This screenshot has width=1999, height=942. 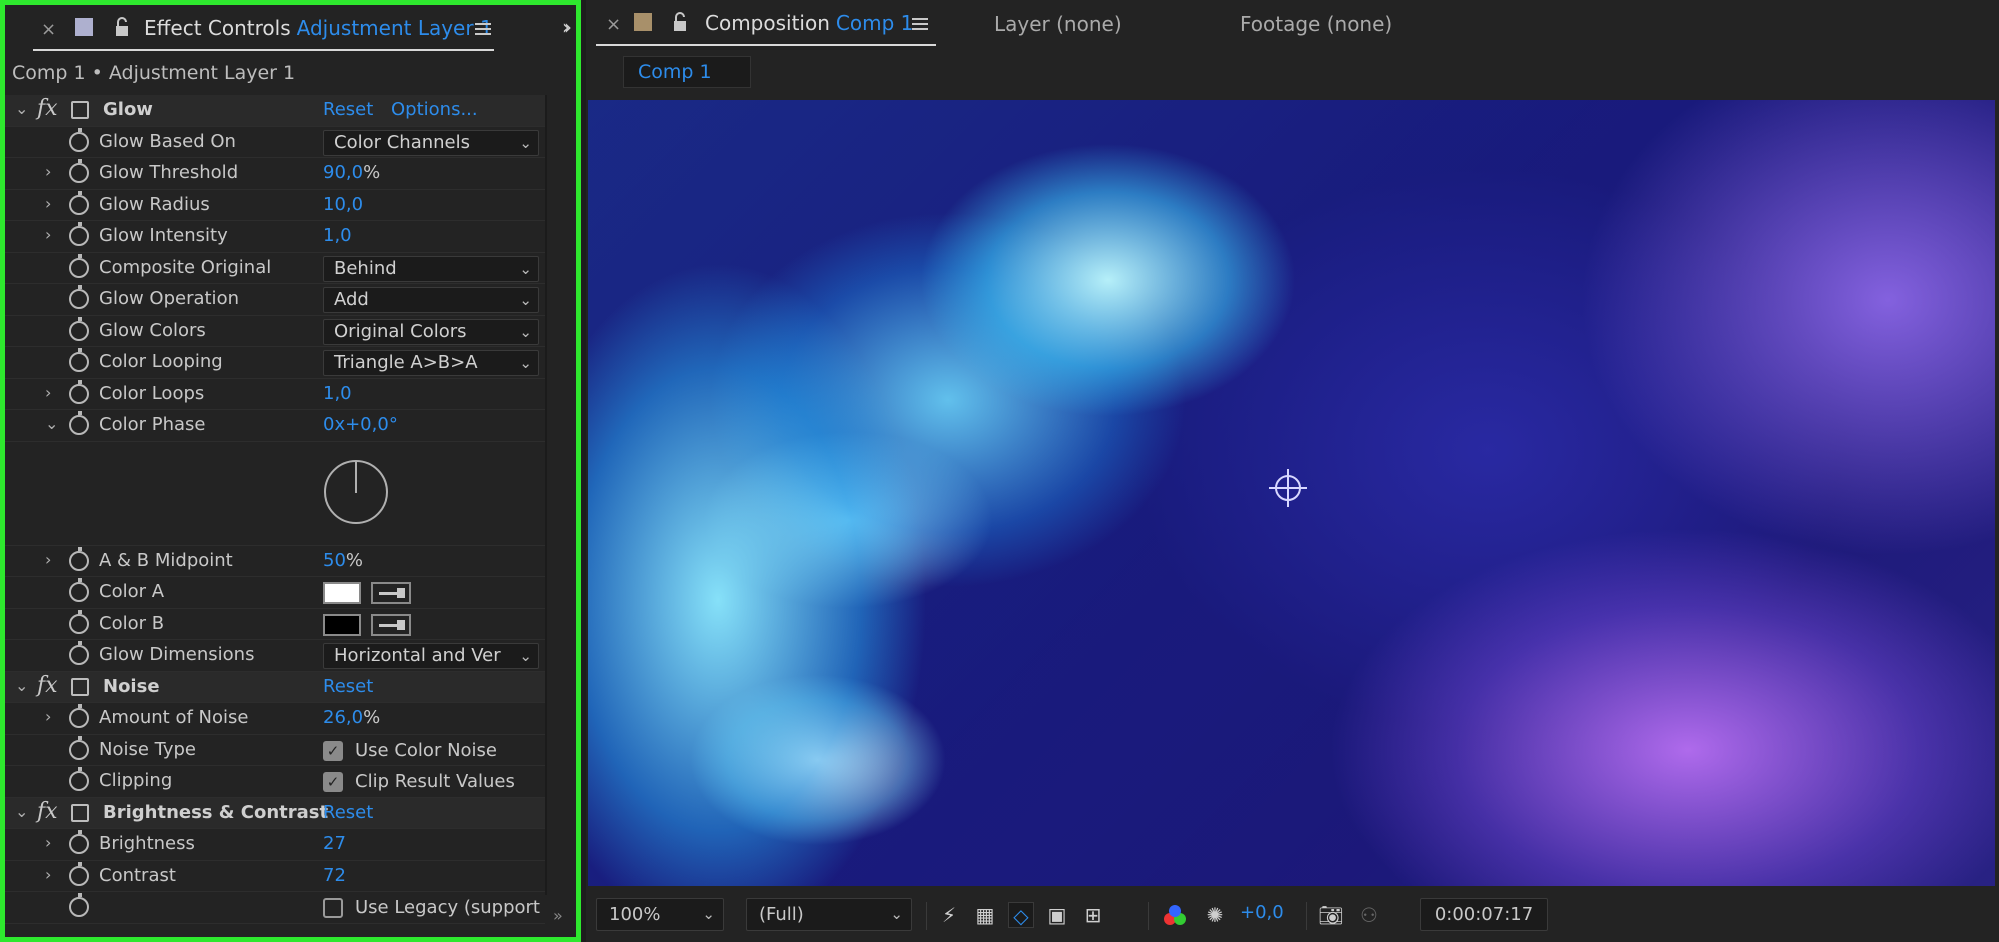 I want to click on effect-header-brightness-contrast: ⌄ fx Brightness & Contrast Reset, so click(x=275, y=813).